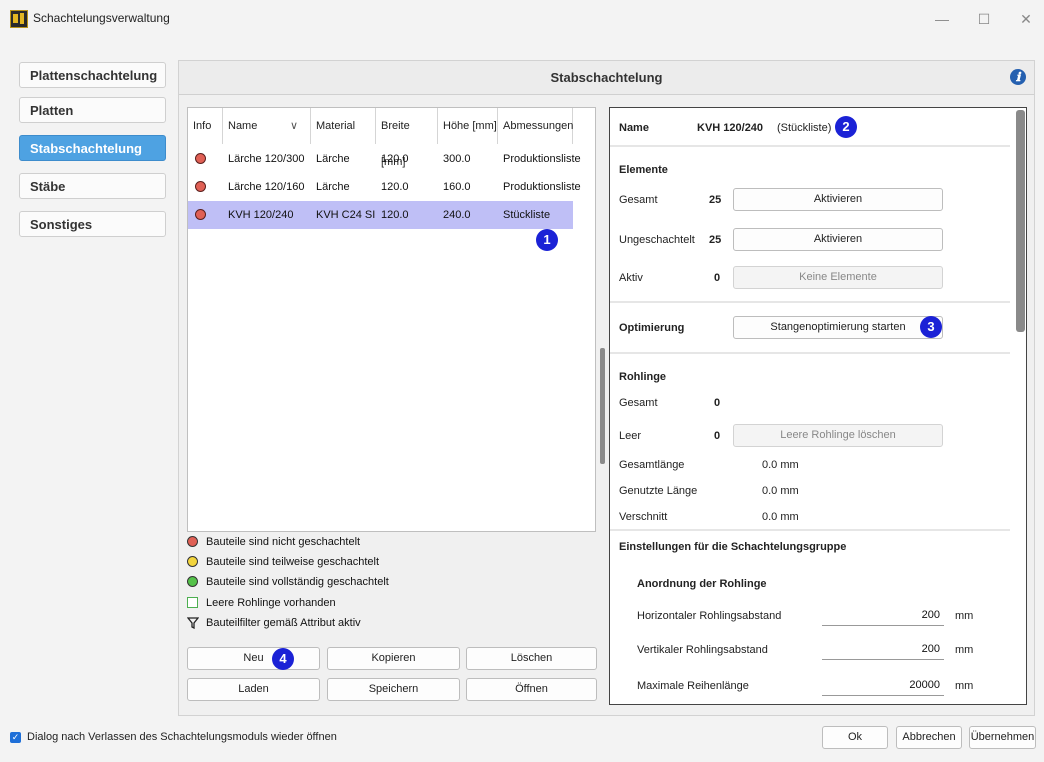 This screenshot has width=1044, height=762. I want to click on legend-text: Bauteile sind vollständig geschachtelt, so click(297, 582).